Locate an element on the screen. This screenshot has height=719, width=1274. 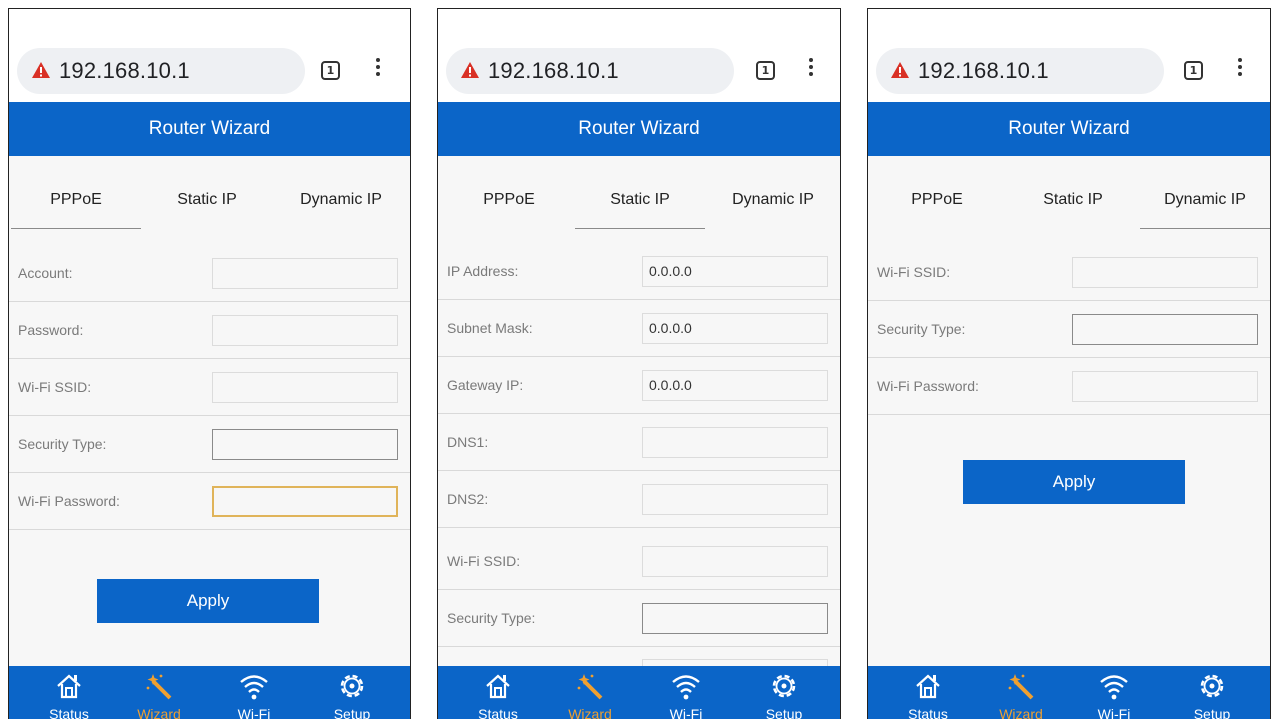
field-label: Subnet Mask: is located at coordinates (490, 328).